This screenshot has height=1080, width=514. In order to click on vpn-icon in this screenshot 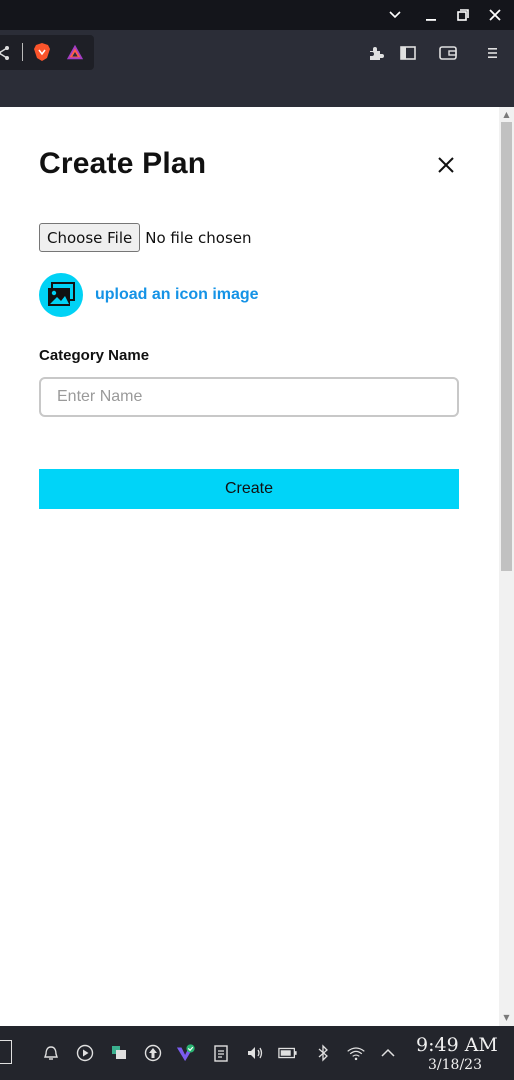, I will do `click(186, 1053)`.